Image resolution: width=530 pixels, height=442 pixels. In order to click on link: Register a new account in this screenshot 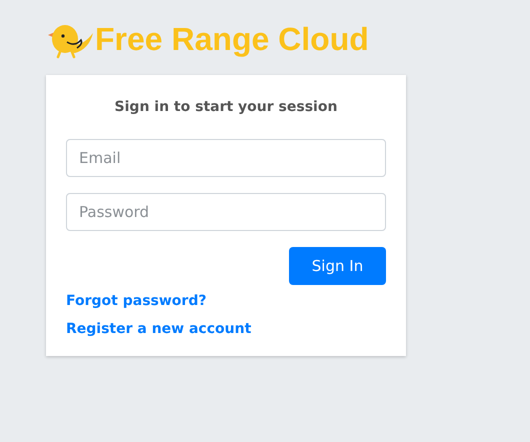, I will do `click(159, 329)`.